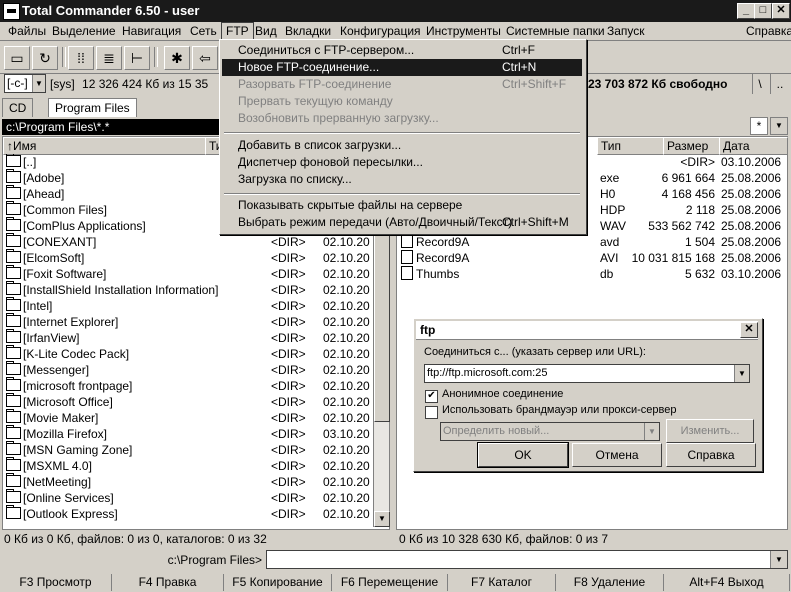  What do you see at coordinates (65, 434) in the screenshot?
I see `file-name: [Mozilla Firefox]` at bounding box center [65, 434].